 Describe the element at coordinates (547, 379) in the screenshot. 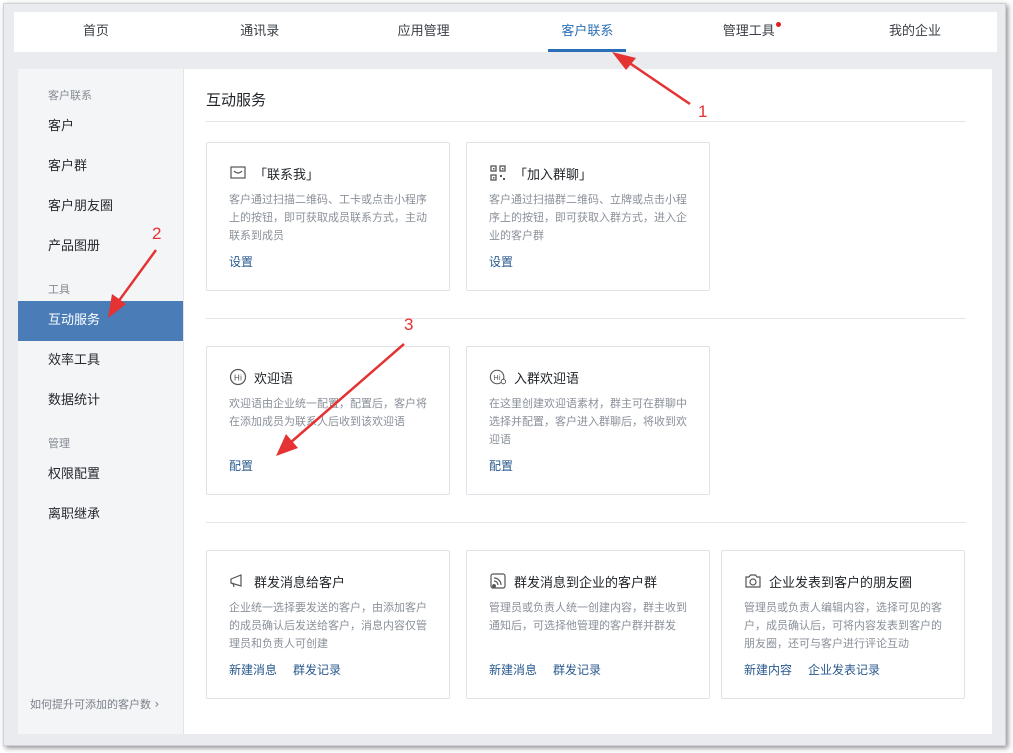

I see `card-title: 入群欢迎语` at that location.